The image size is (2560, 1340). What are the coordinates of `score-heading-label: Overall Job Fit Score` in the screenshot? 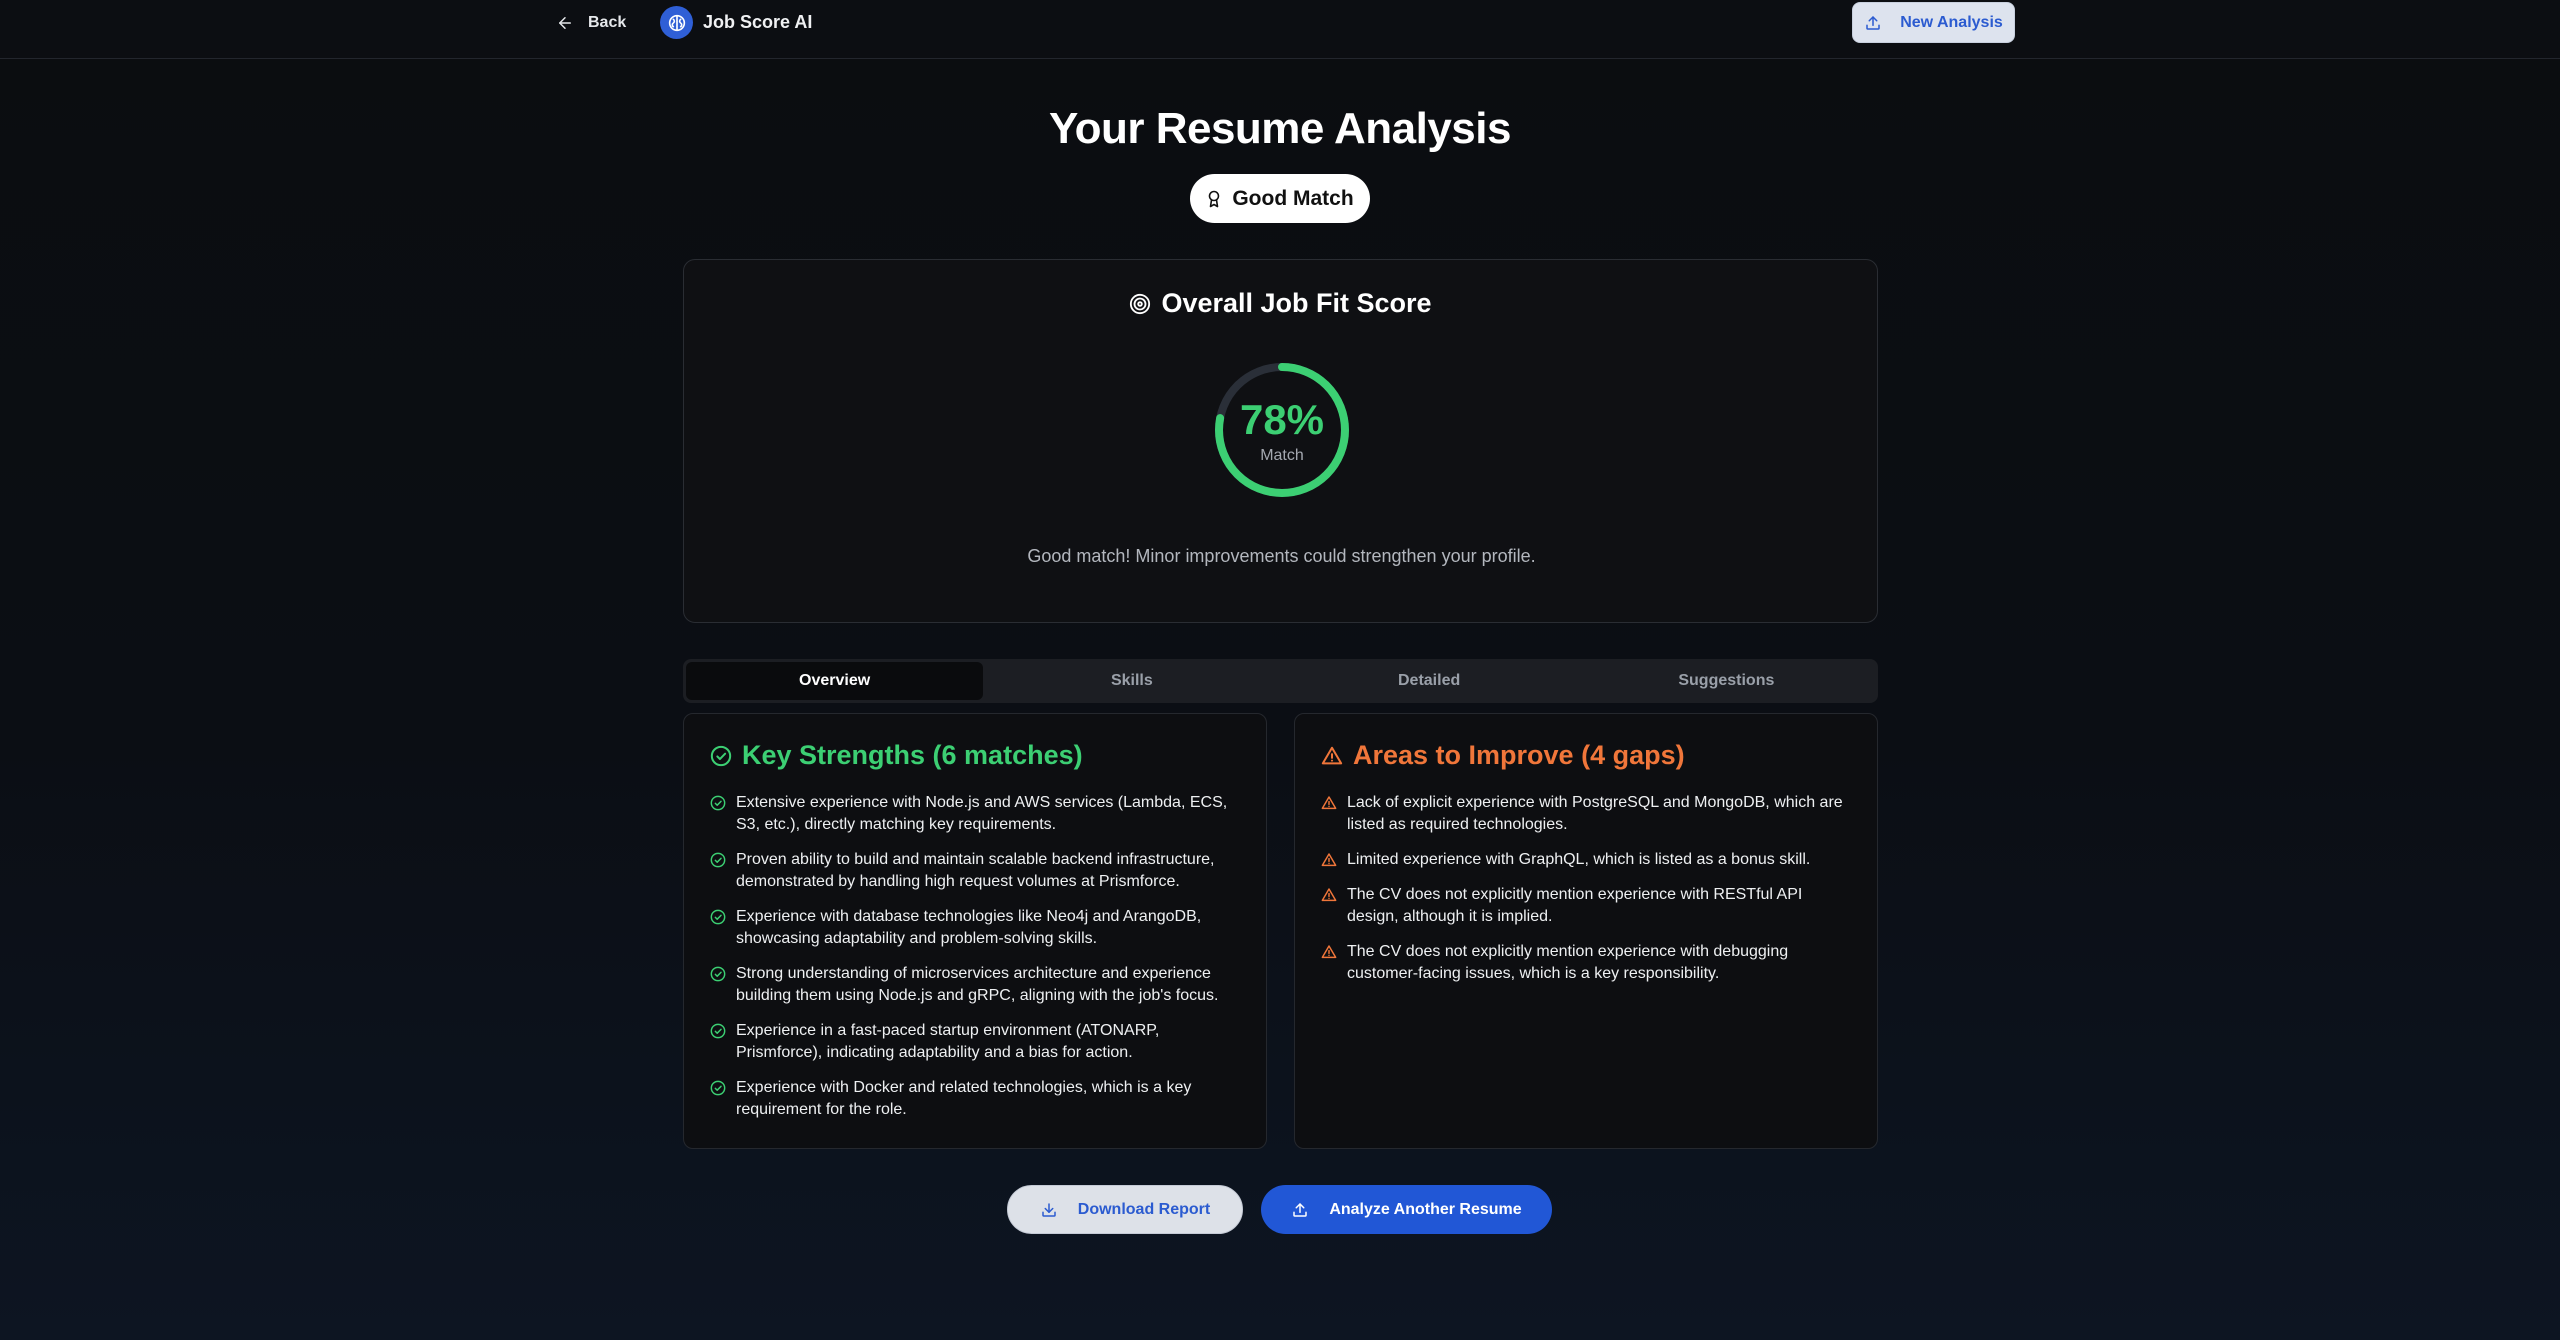 It's located at (1296, 303).